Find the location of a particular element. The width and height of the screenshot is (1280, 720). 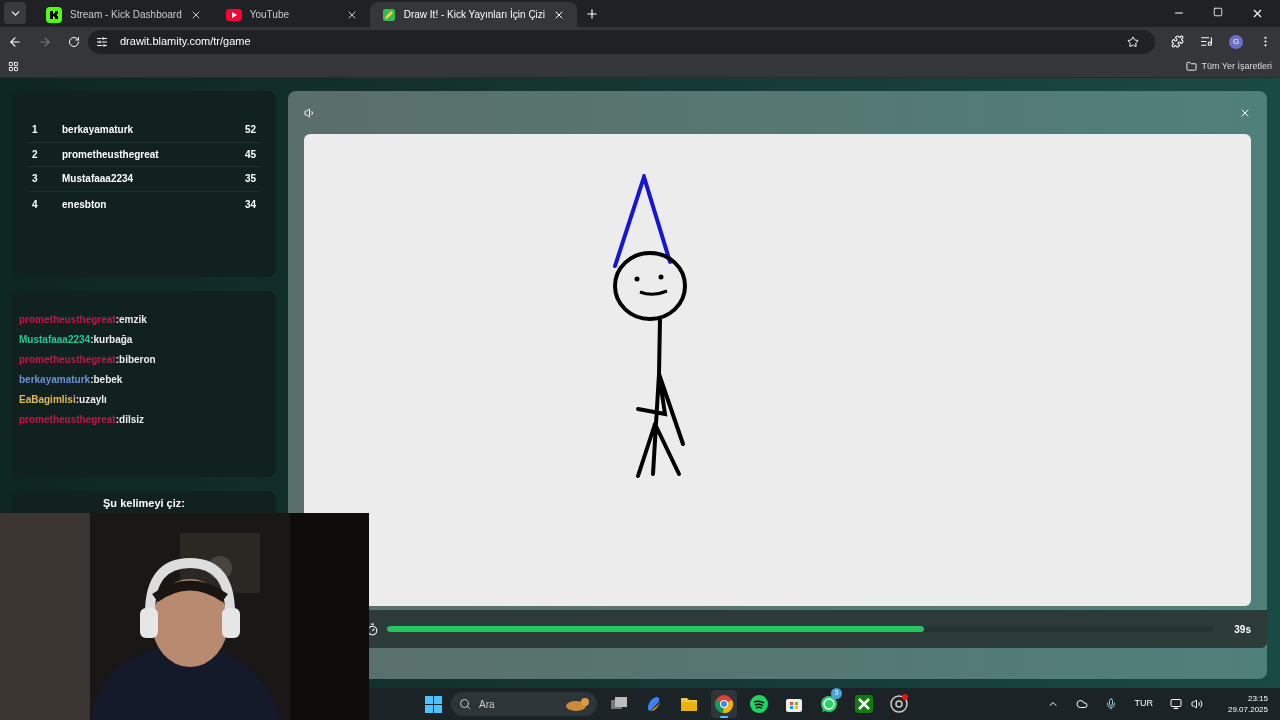

browser-tab: Stream - Kick Dashboard is located at coordinates (124, 14).